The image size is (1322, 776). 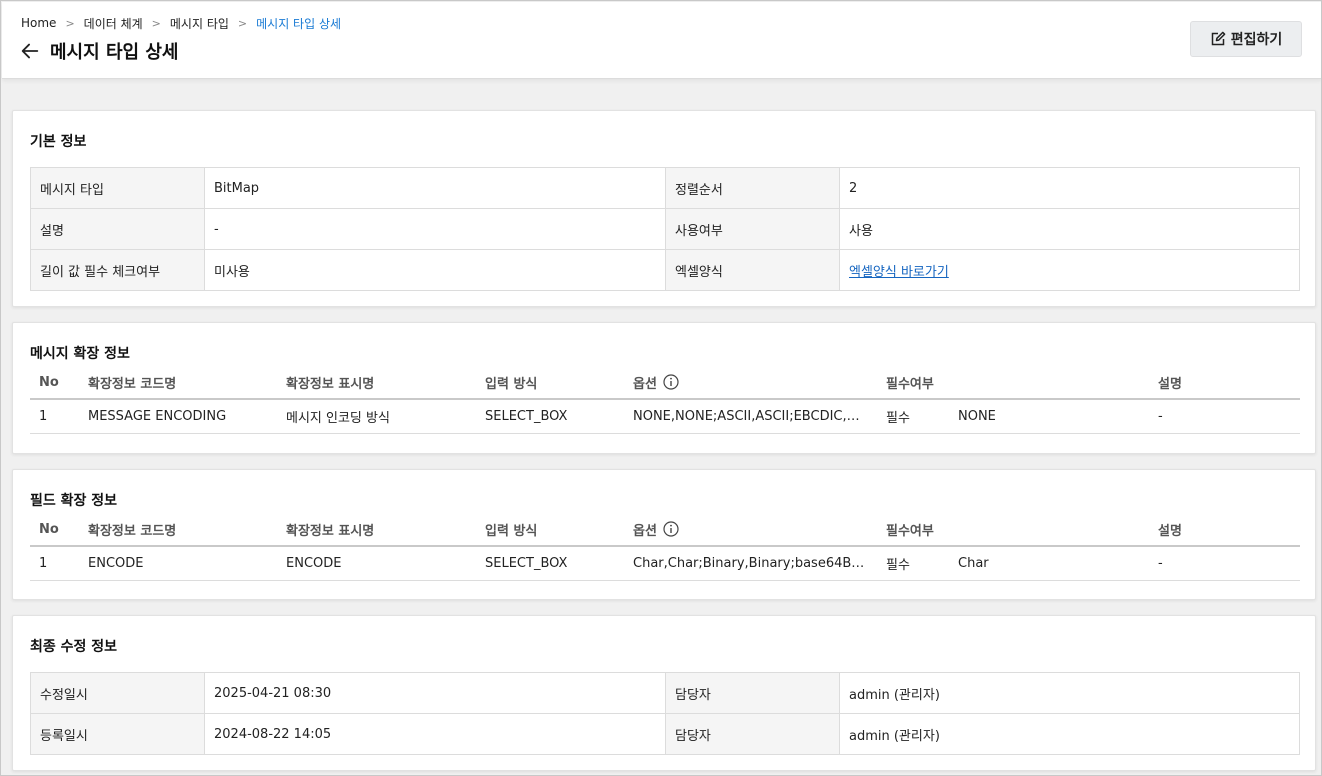 I want to click on page-title: 메시지 타입 상세, so click(x=114, y=52).